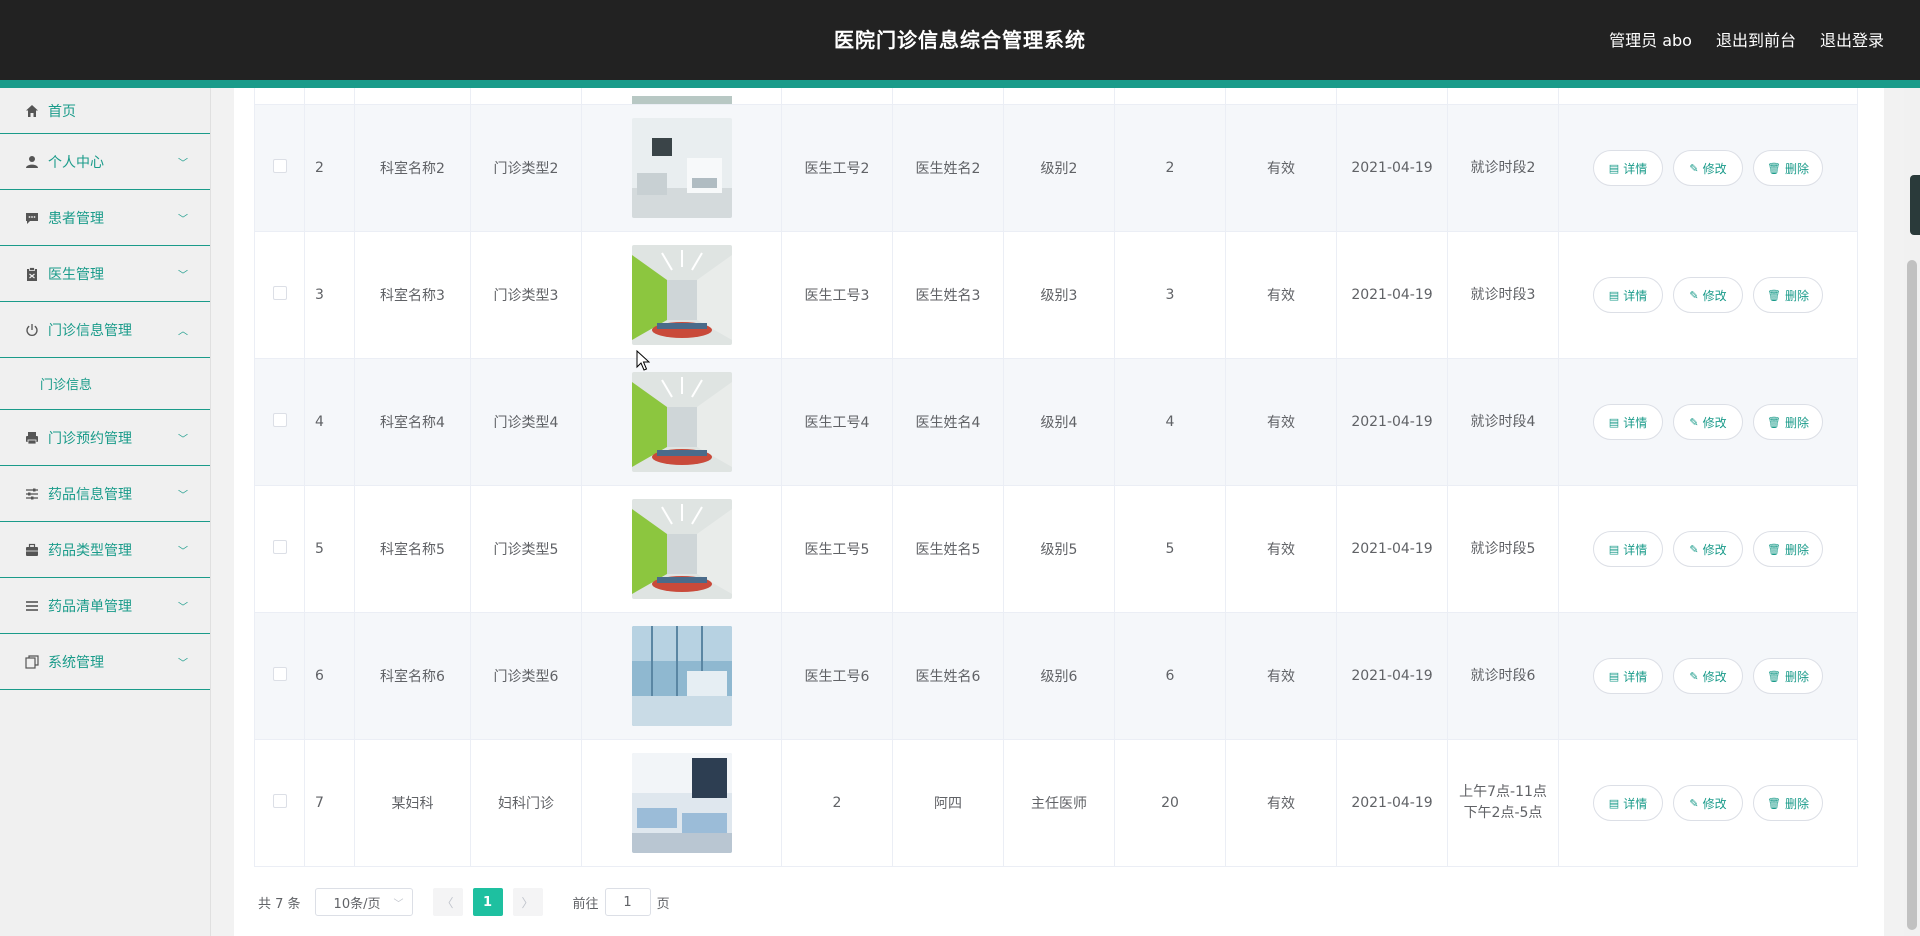  What do you see at coordinates (837, 168) in the screenshot?
I see `cell-doctor-no: 医生工号2` at bounding box center [837, 168].